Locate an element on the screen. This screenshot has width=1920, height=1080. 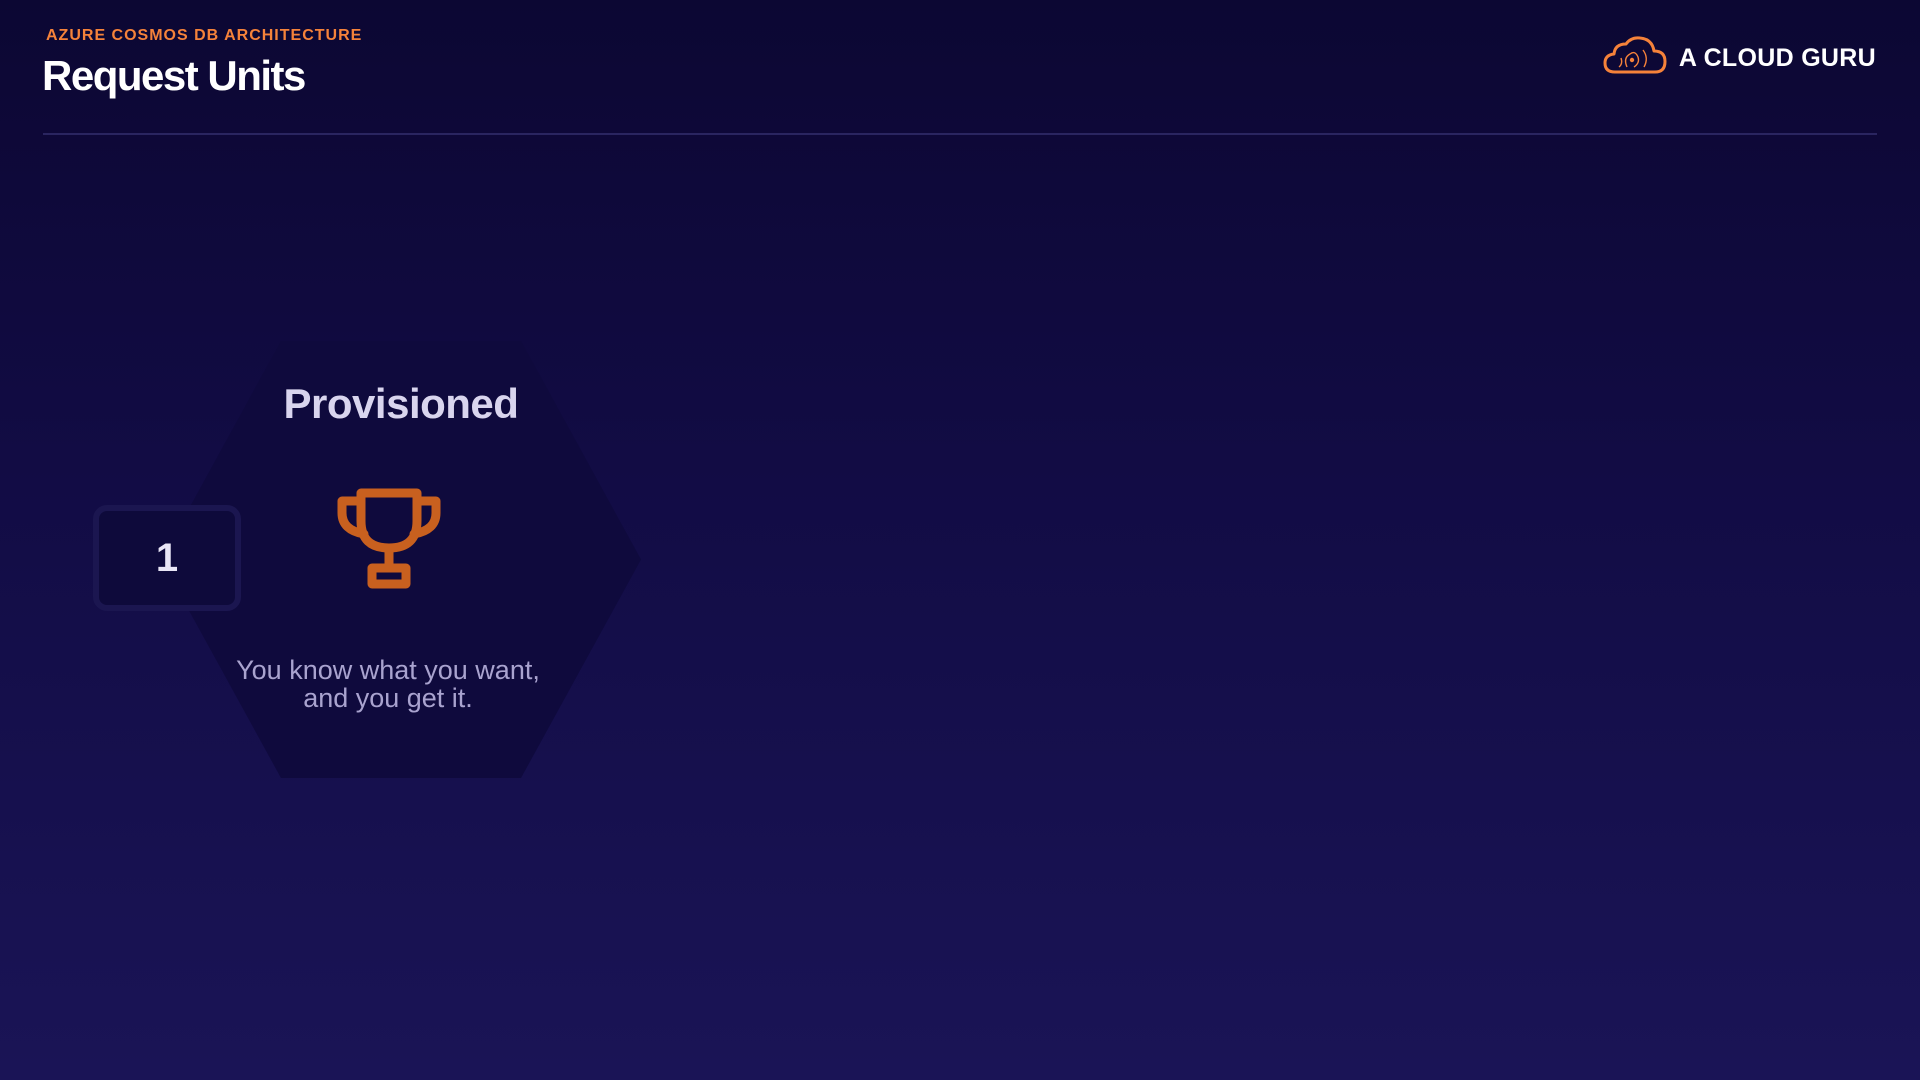
brand-name: A CLOUD GURU is located at coordinates (1777, 57).